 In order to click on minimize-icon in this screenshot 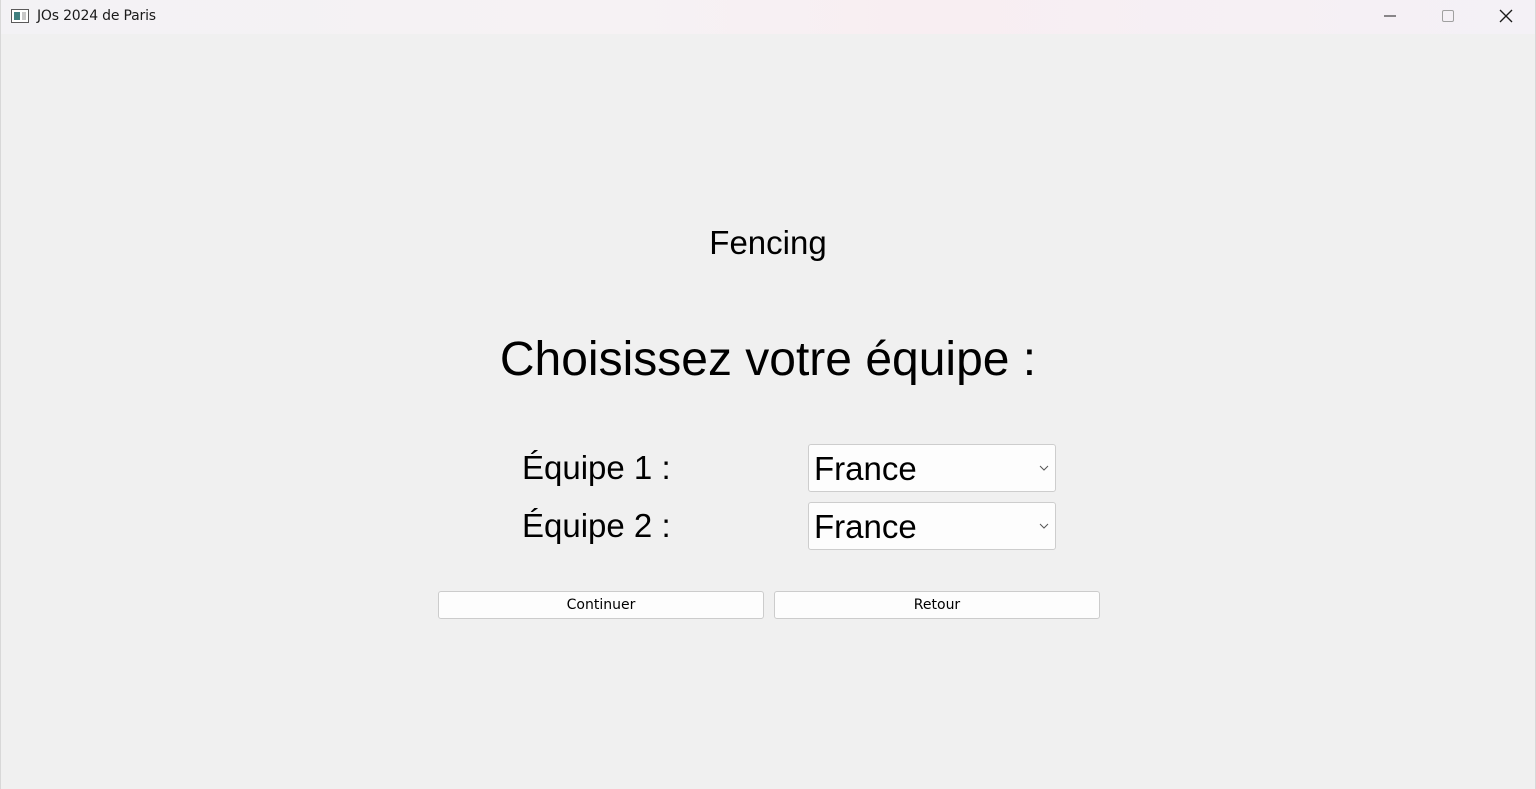, I will do `click(1390, 16)`.